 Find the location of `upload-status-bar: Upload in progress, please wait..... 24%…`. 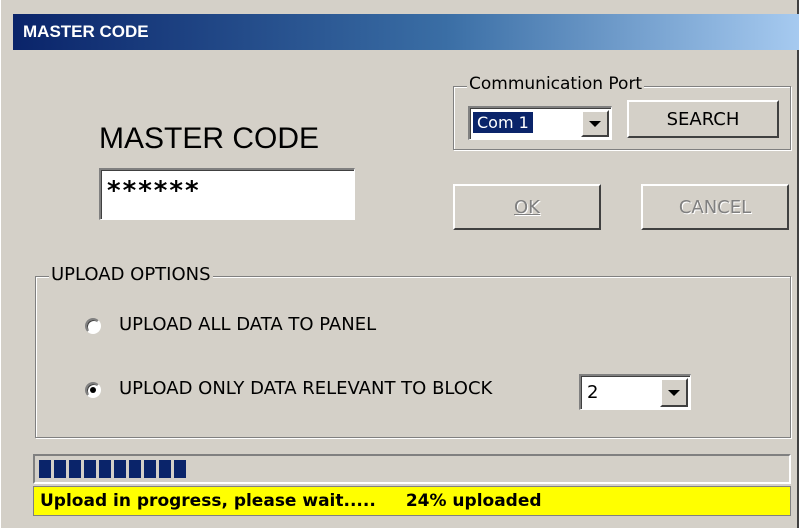

upload-status-bar: Upload in progress, please wait..... 24%… is located at coordinates (412, 501).